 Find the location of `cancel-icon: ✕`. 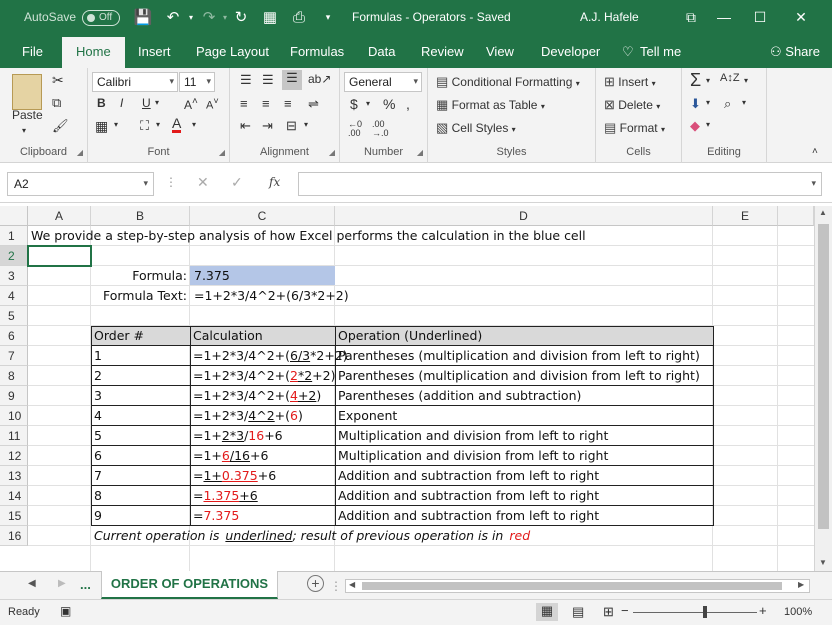

cancel-icon: ✕ is located at coordinates (203, 182).